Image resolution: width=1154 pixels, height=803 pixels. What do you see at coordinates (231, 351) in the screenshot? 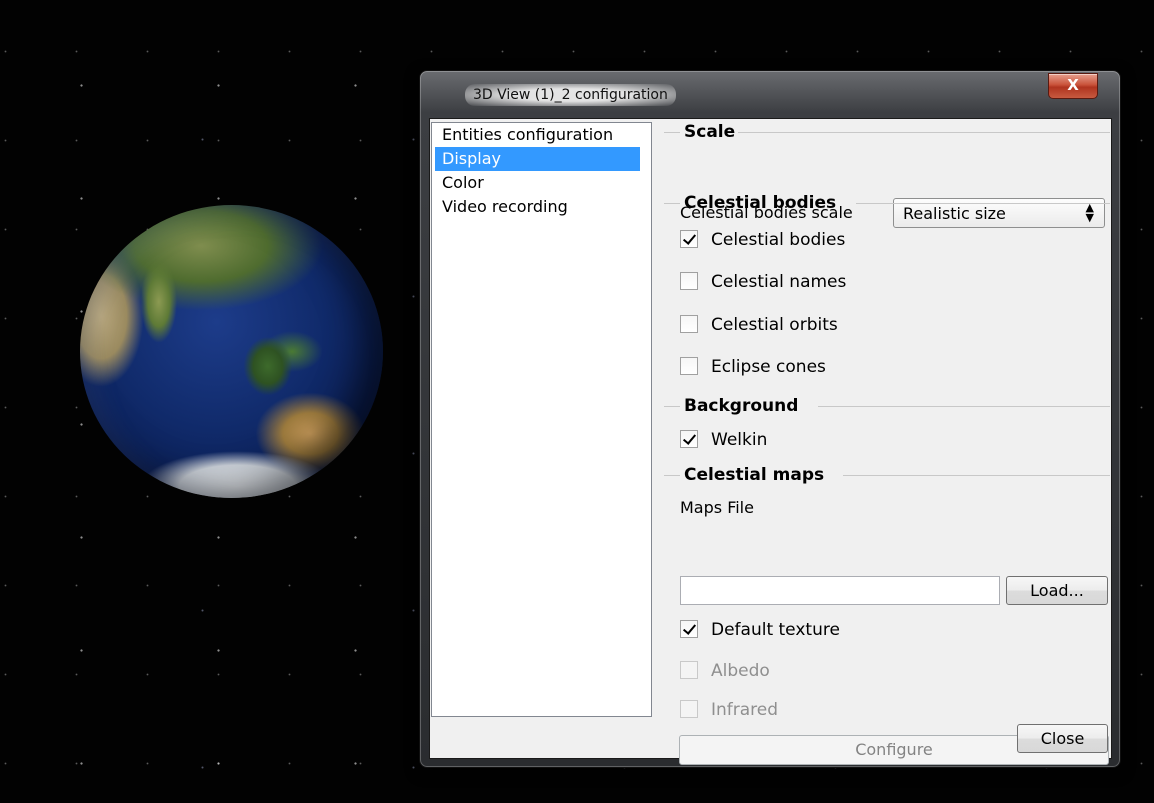
I see `earth-globe` at bounding box center [231, 351].